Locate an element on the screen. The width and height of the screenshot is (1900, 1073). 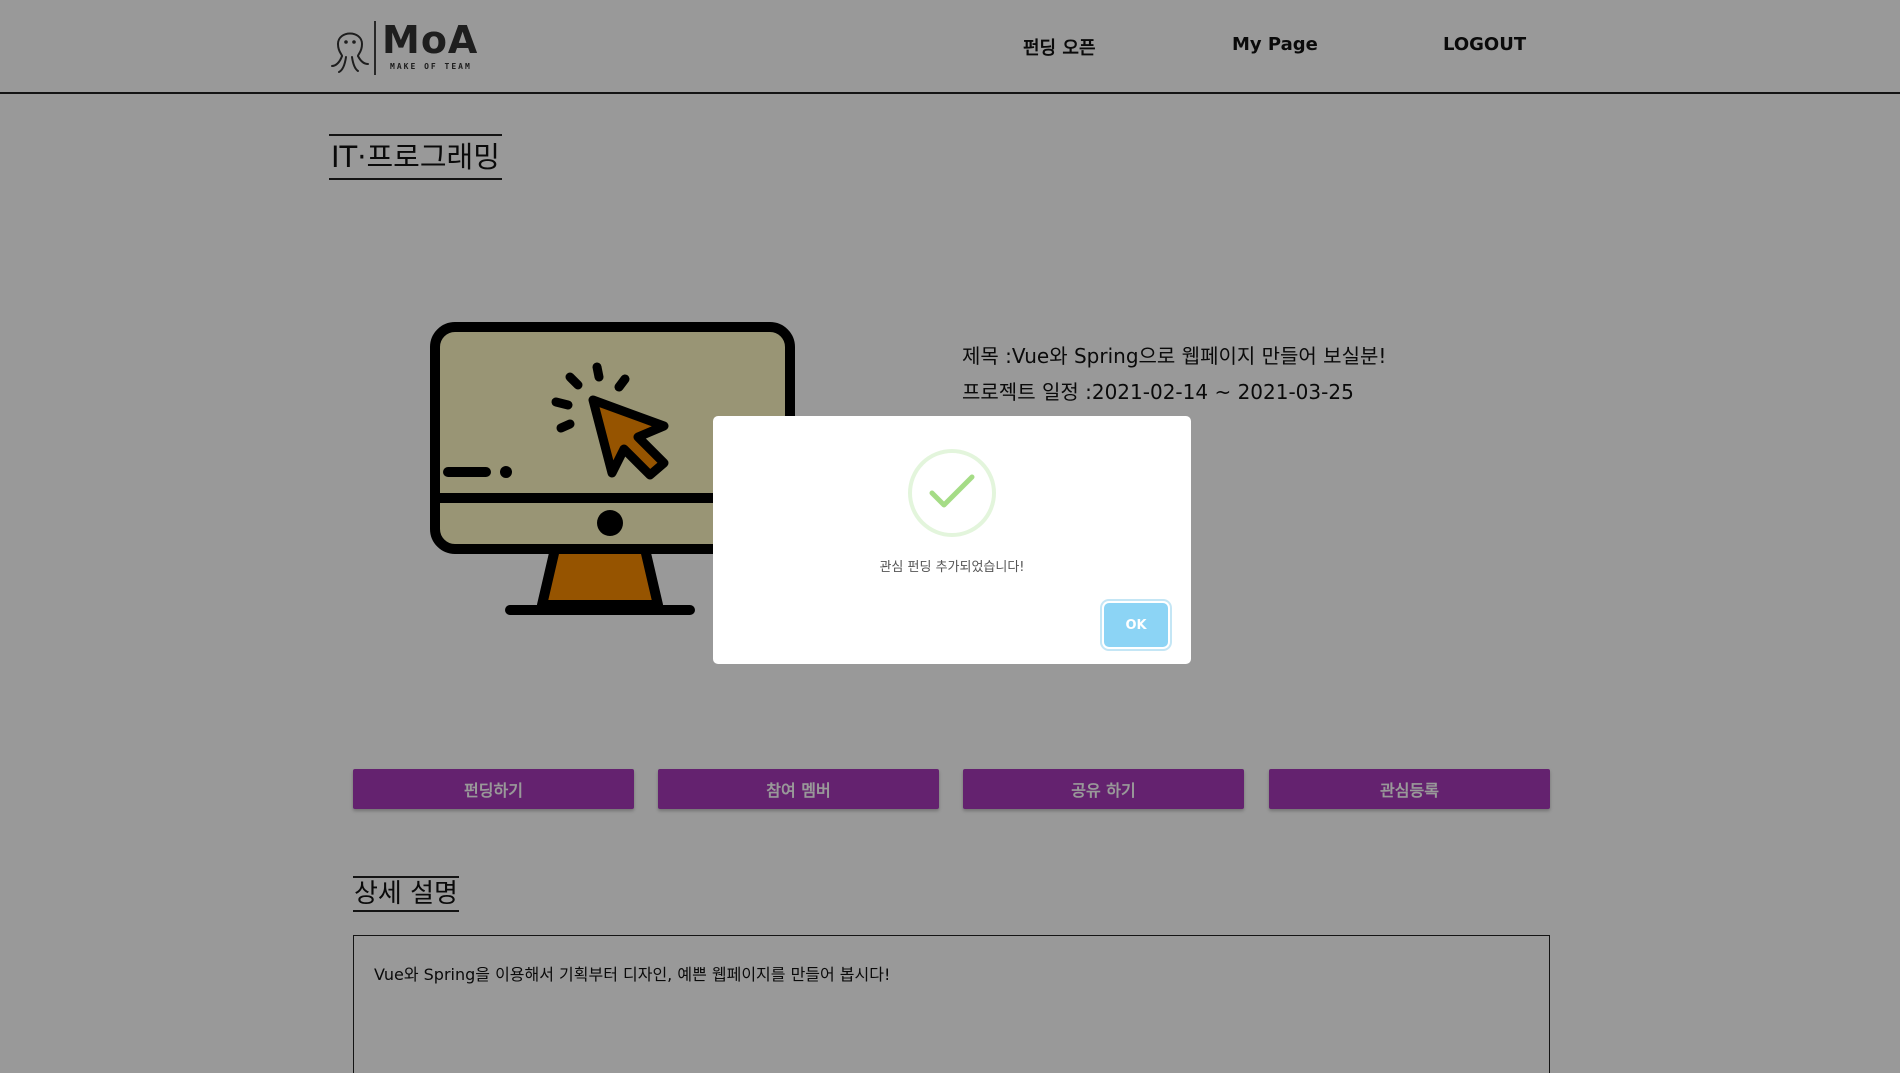
dialog-message: 관심 펀딩 추가되었습니다! is located at coordinates (952, 567).